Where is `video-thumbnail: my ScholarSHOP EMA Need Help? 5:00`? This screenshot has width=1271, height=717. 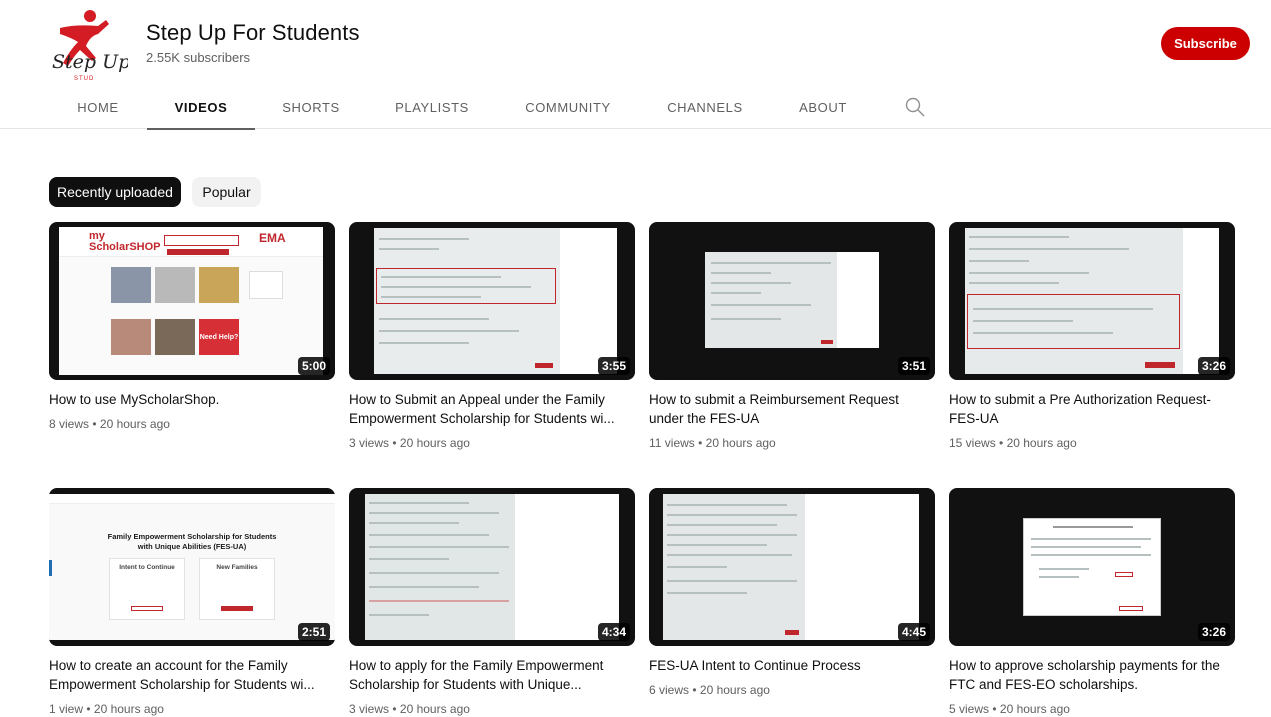
video-thumbnail: my ScholarSHOP EMA Need Help? 5:00 is located at coordinates (192, 301).